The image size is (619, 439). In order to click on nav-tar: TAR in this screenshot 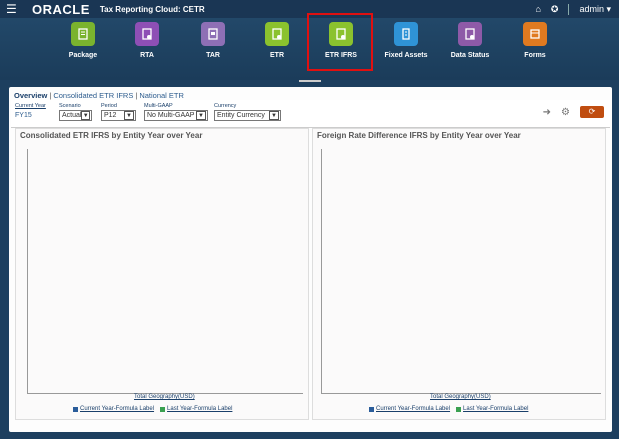, I will do `click(213, 40)`.